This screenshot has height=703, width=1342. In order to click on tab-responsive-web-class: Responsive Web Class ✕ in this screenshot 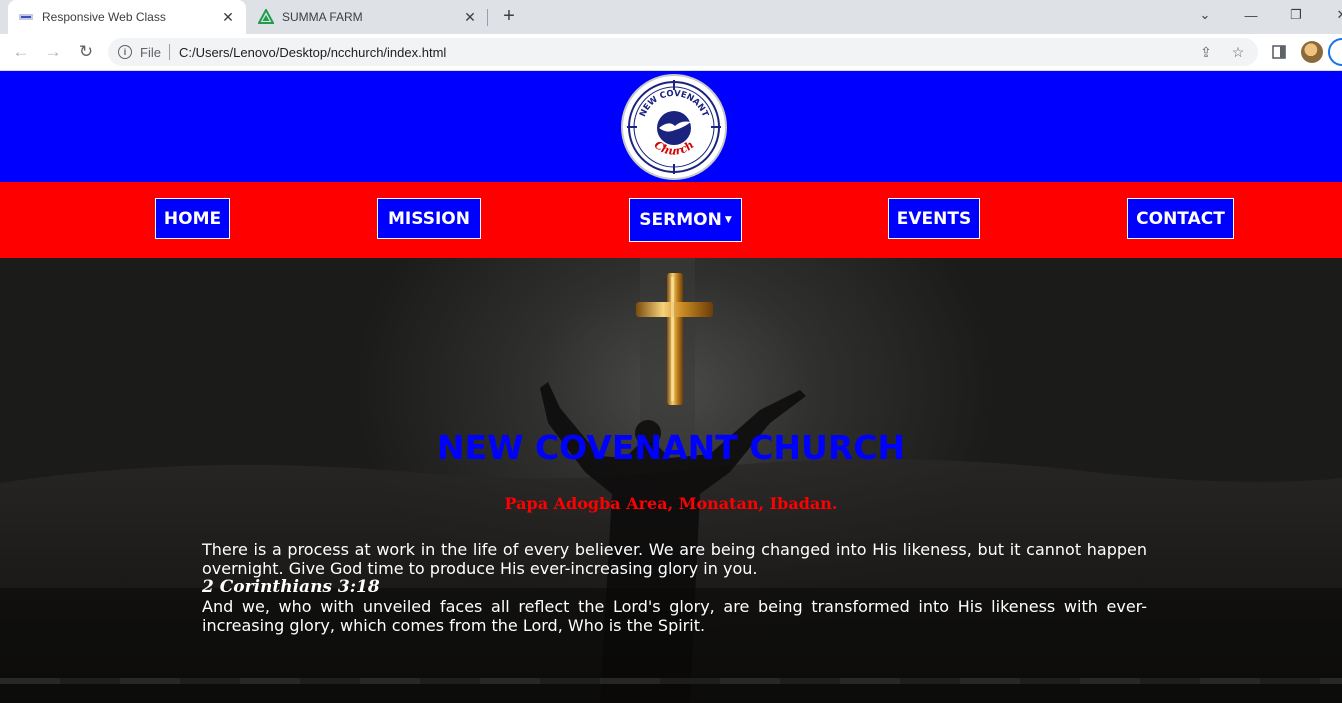, I will do `click(127, 17)`.